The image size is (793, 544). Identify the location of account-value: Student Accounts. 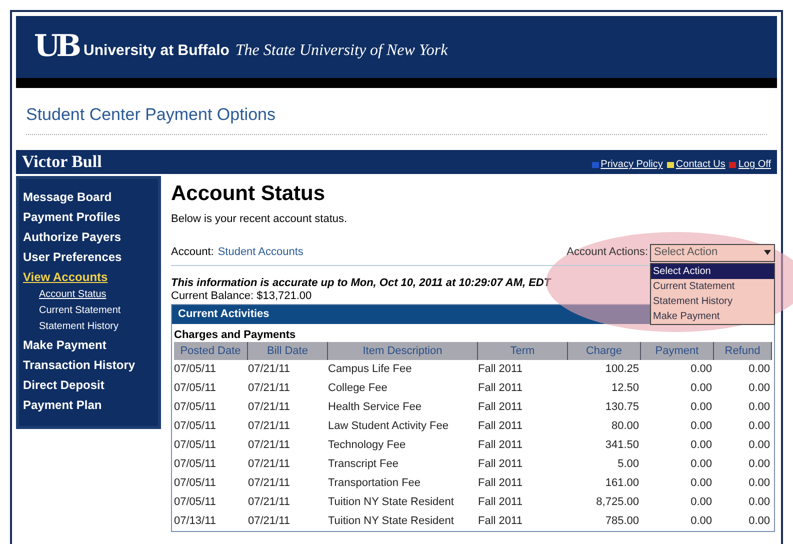
(261, 252).